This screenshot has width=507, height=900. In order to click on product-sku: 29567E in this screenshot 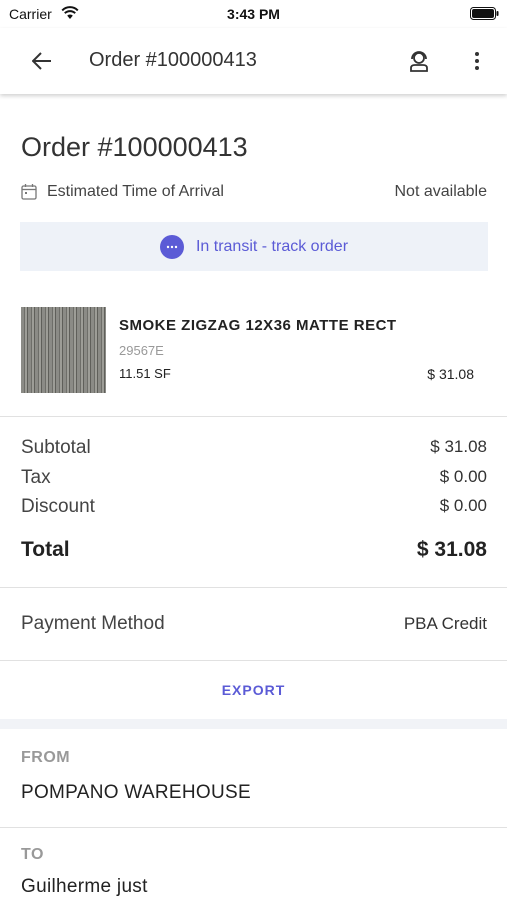, I will do `click(141, 350)`.